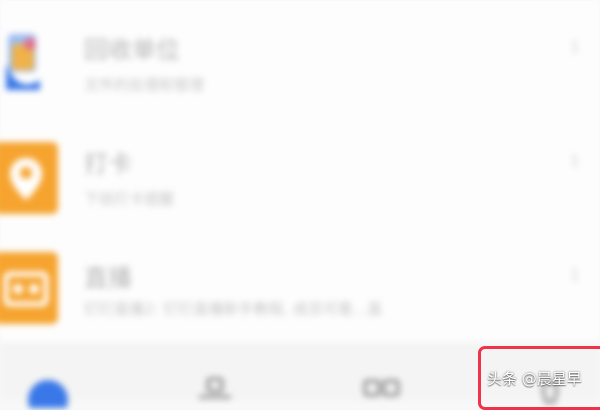  Describe the element at coordinates (132, 50) in the screenshot. I see `item-title: 回收单位` at that location.